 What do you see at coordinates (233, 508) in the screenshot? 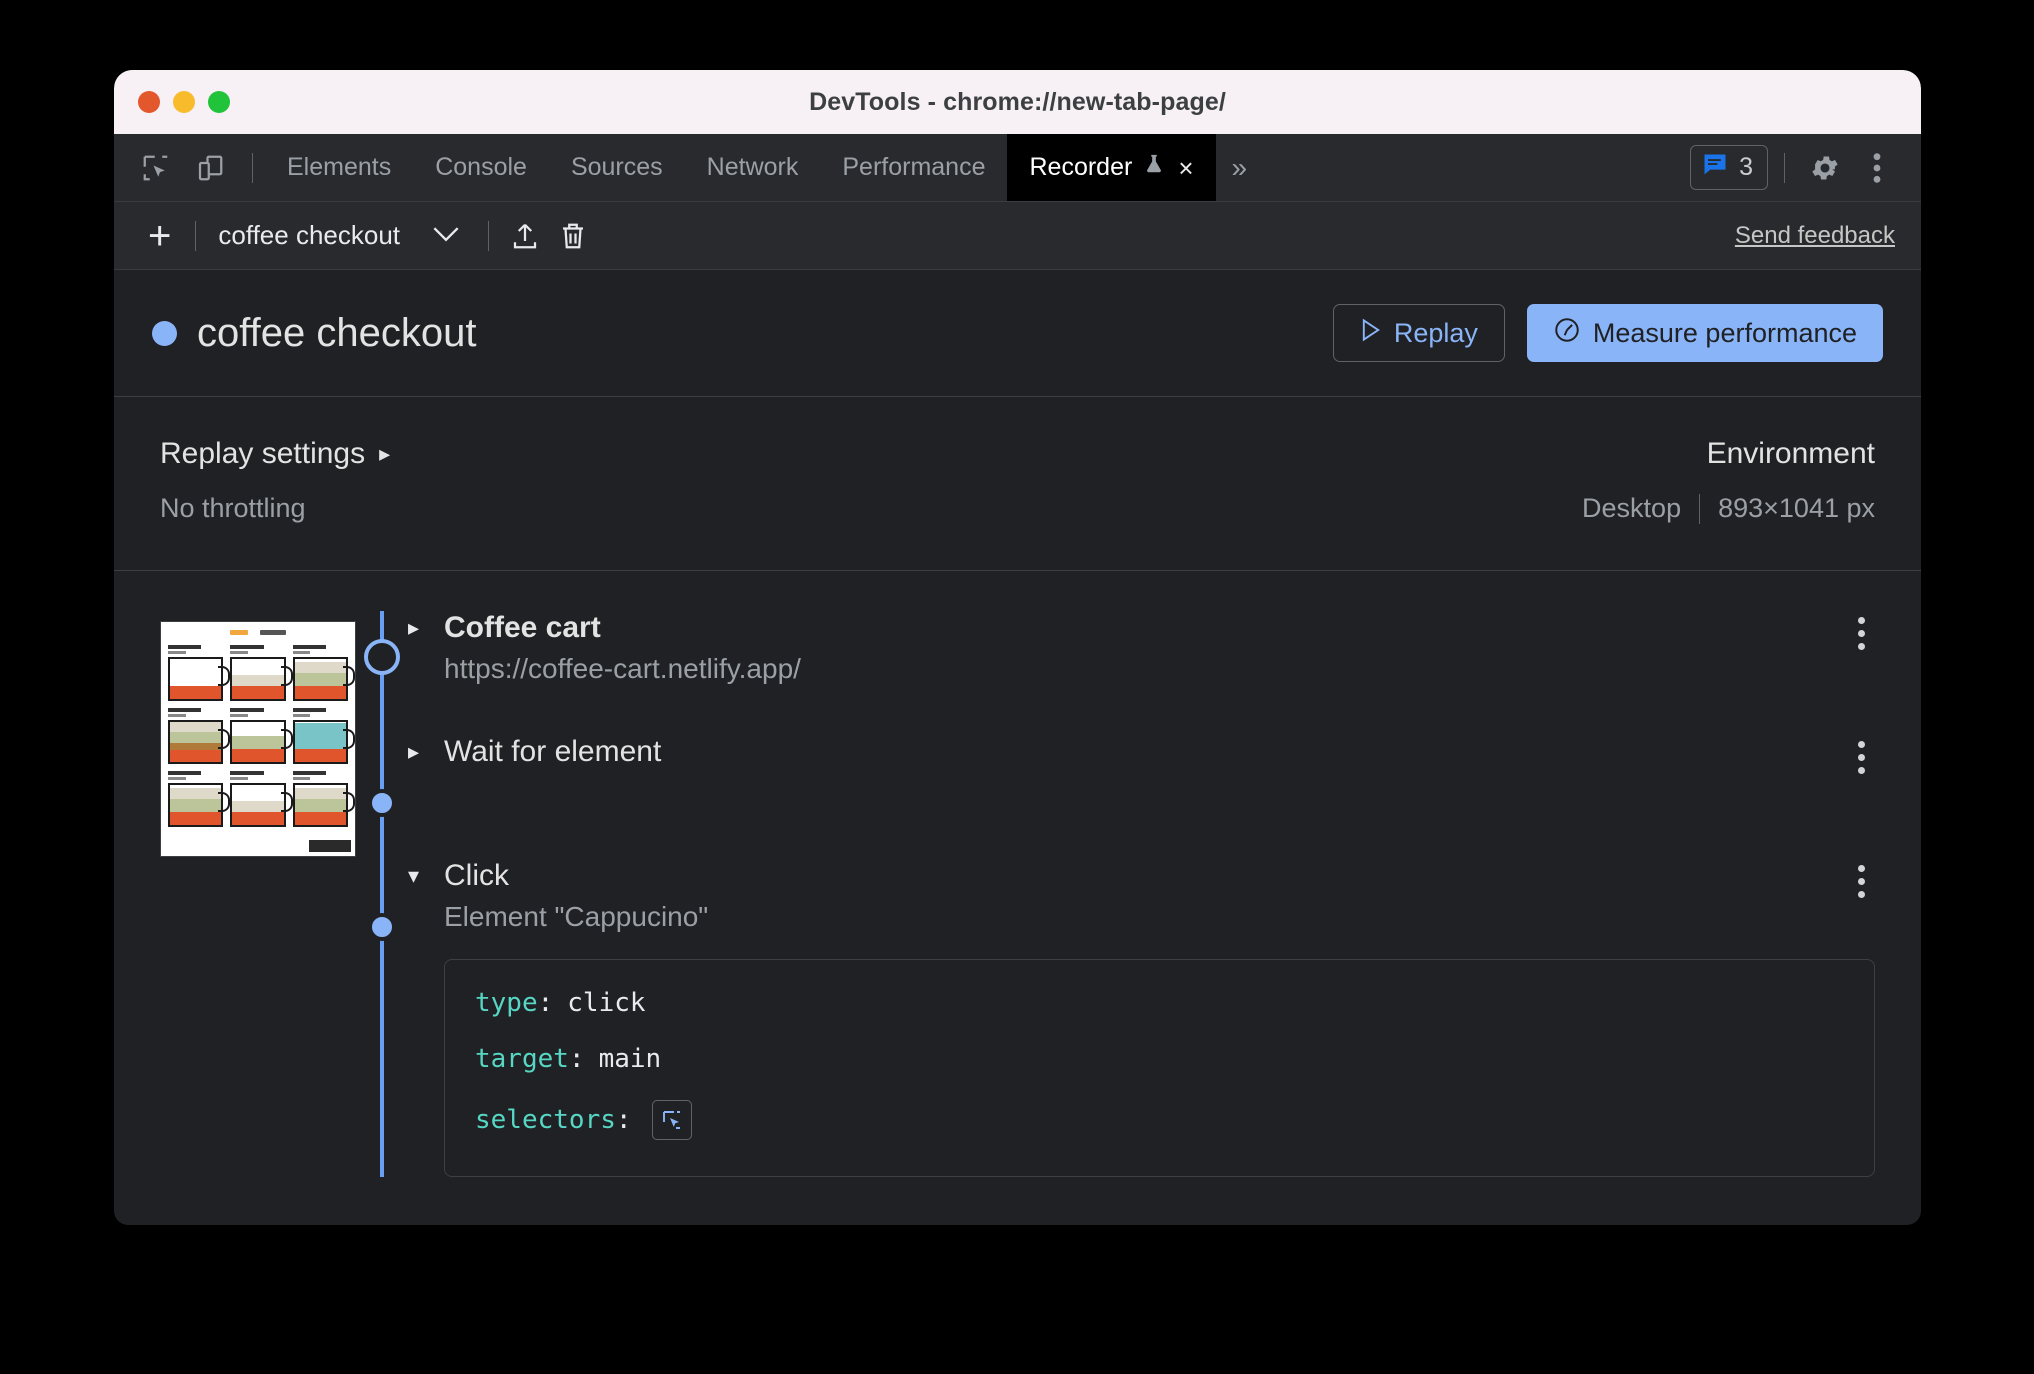
I see `throttling-value: No throttling` at bounding box center [233, 508].